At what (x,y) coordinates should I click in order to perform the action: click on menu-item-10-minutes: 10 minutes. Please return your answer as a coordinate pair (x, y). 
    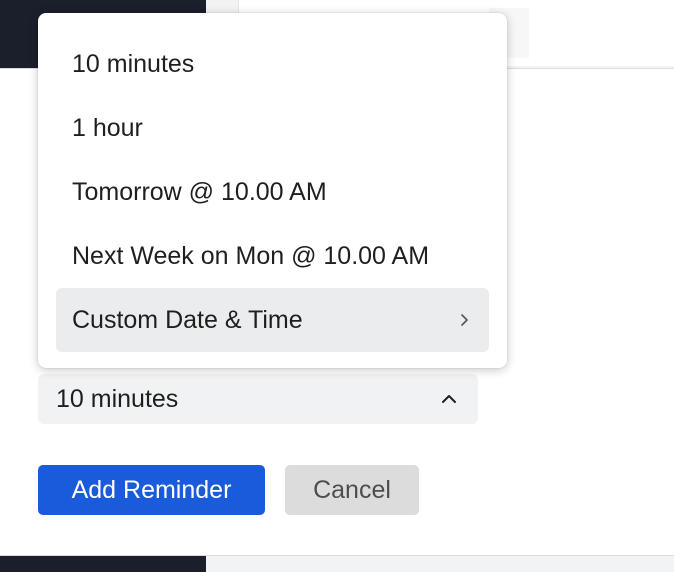
    Looking at the image, I should click on (272, 64).